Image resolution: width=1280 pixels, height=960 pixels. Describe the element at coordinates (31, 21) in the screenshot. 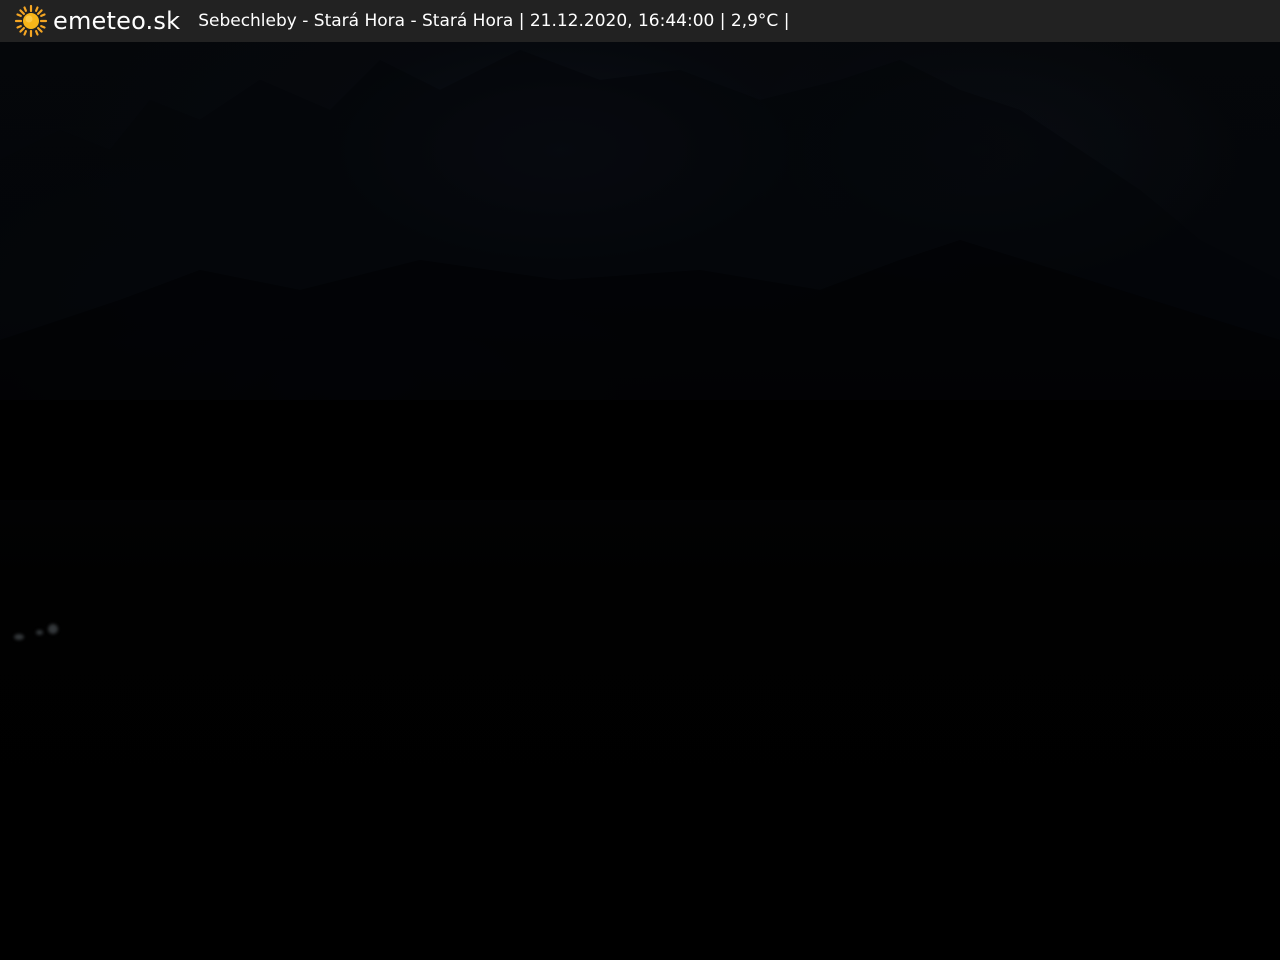

I see `sun-icon` at that location.